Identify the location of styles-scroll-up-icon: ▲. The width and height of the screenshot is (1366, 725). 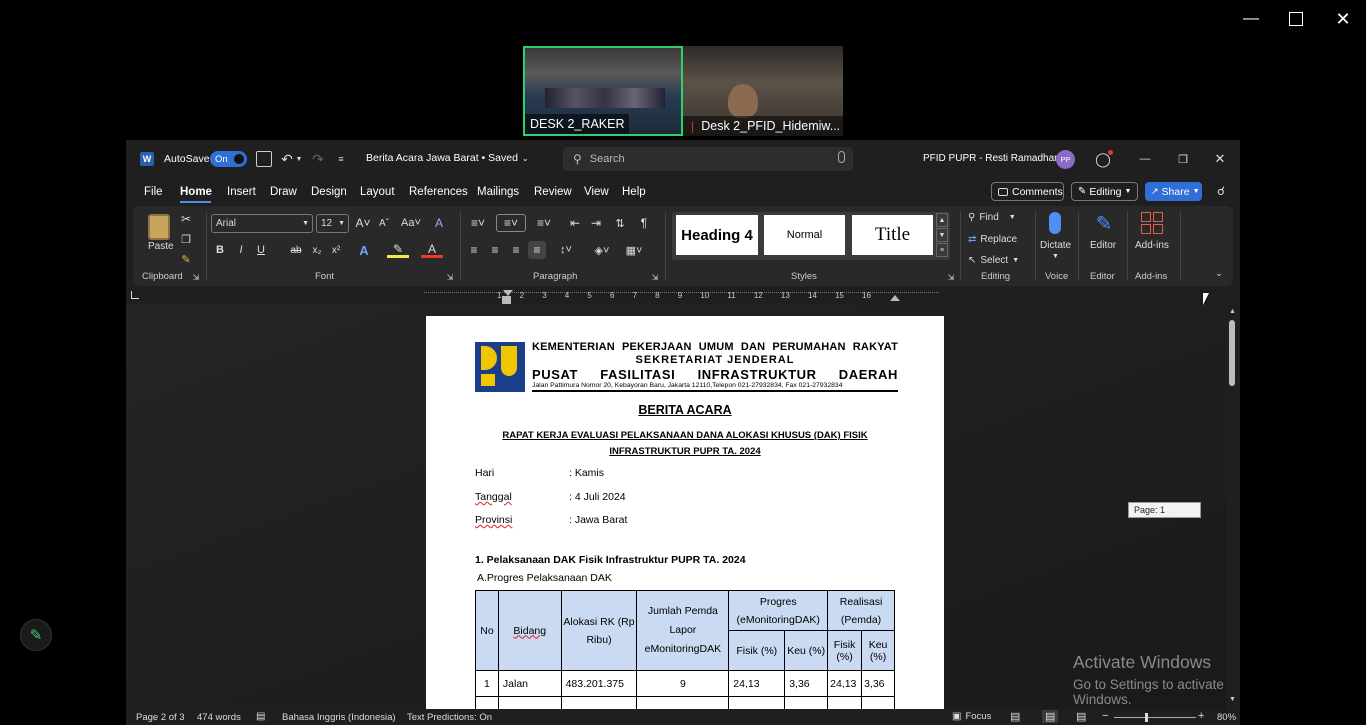
(942, 220).